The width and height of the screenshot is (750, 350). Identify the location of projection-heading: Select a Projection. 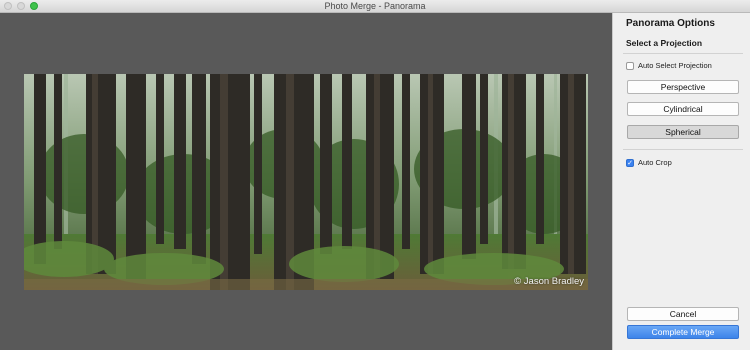
(664, 43).